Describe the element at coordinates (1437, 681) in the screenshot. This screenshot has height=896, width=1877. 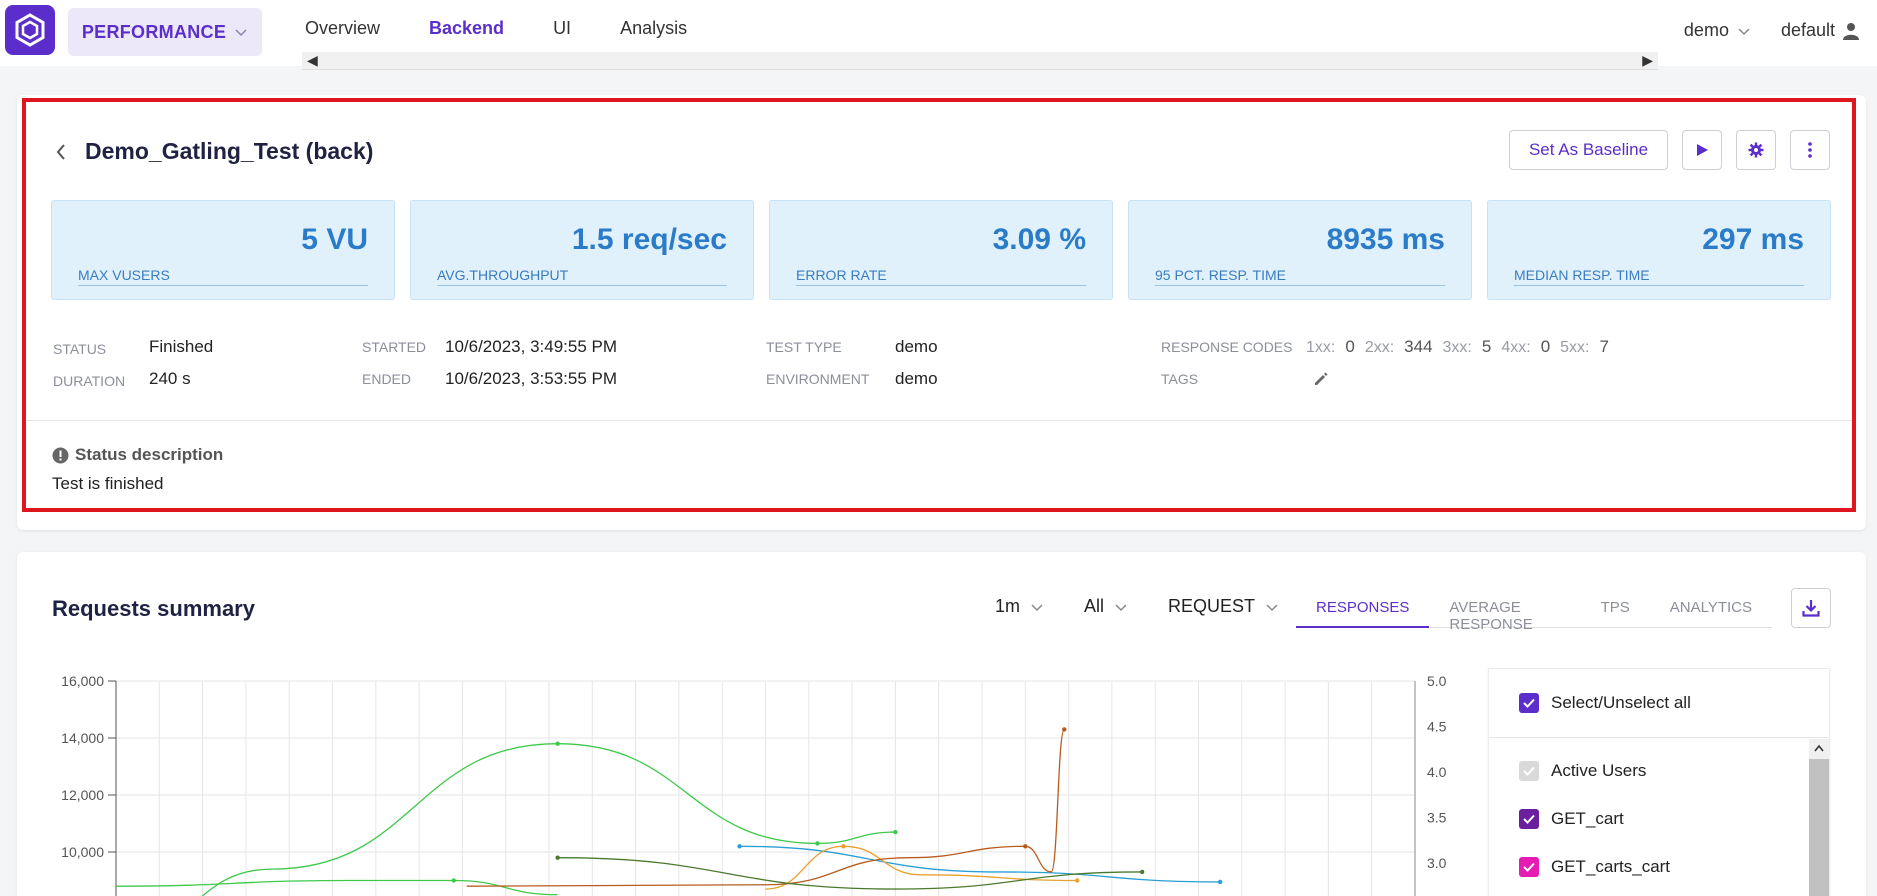
I see `y-axis-right-tick-label: 5.0` at that location.